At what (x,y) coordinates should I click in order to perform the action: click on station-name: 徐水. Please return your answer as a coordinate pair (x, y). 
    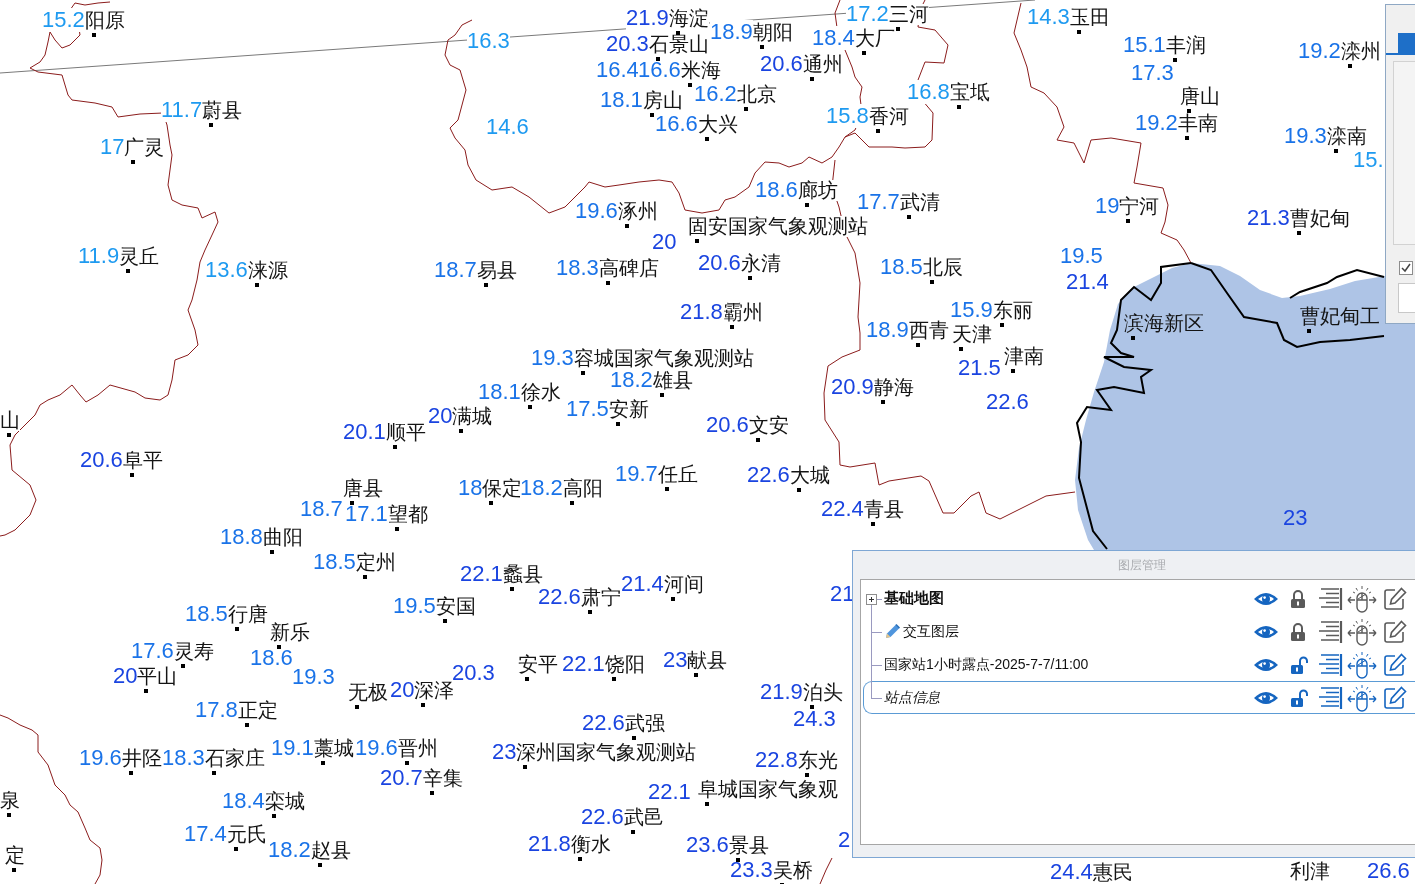
    Looking at the image, I should click on (540, 392).